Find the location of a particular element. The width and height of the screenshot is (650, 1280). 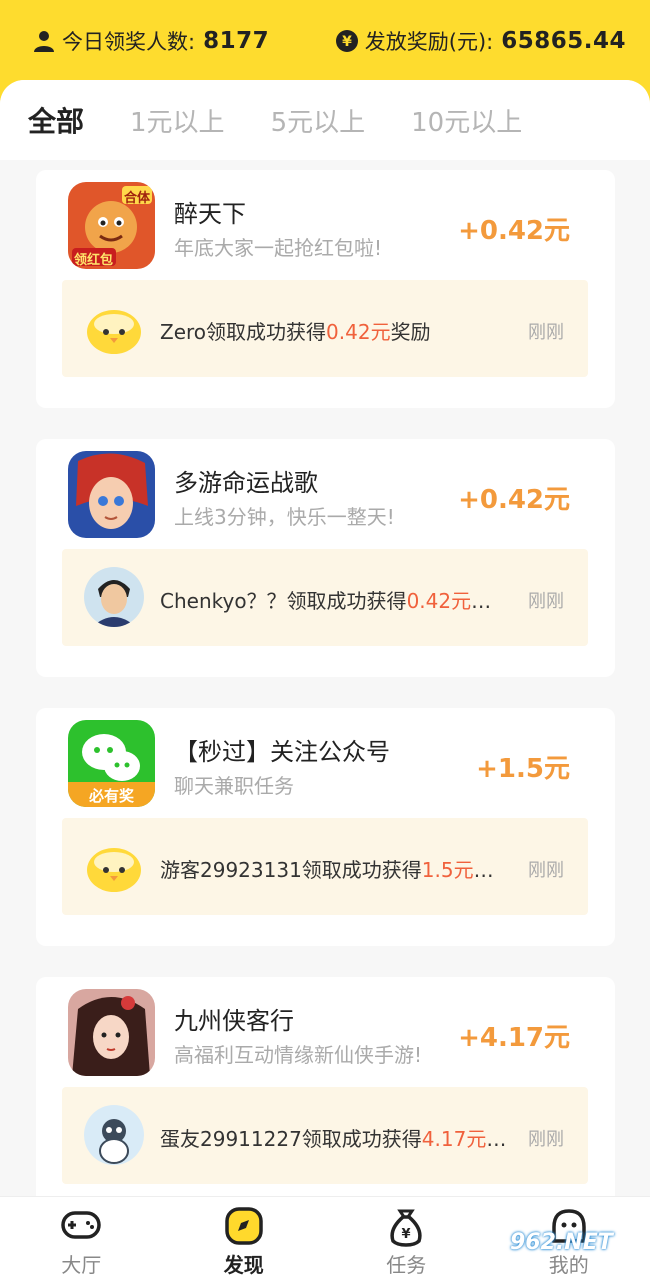

jiuzhou-xiakexing-app-icon is located at coordinates (111, 1032).